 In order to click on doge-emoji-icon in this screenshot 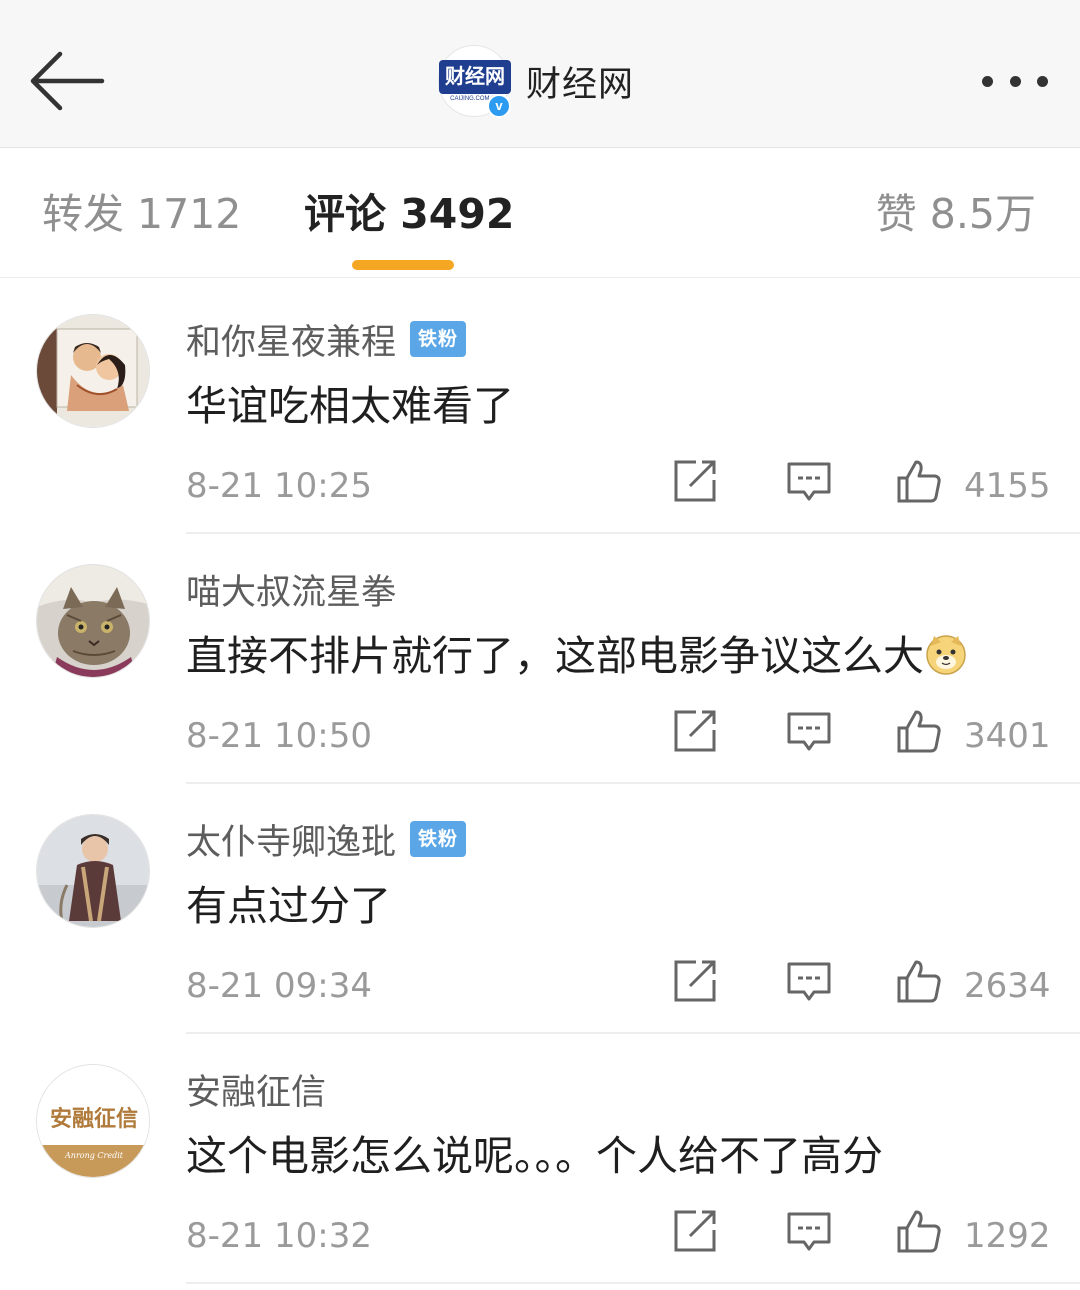, I will do `click(946, 655)`.